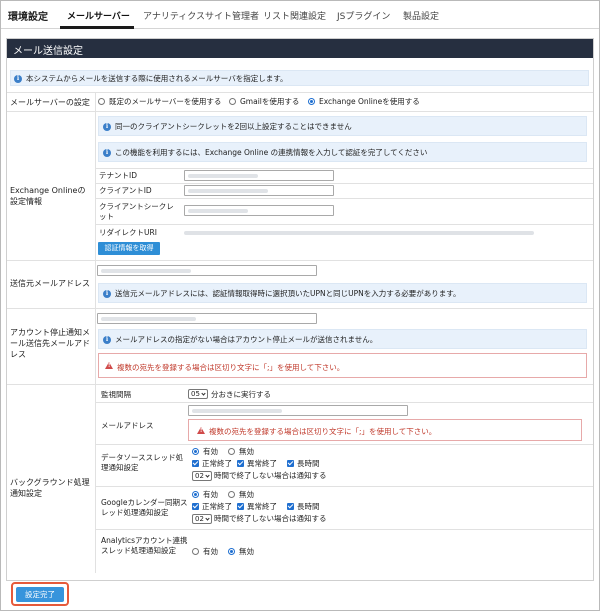 This screenshot has height=611, width=600. What do you see at coordinates (195, 506) in the screenshot?
I see `gc-check-normal` at bounding box center [195, 506].